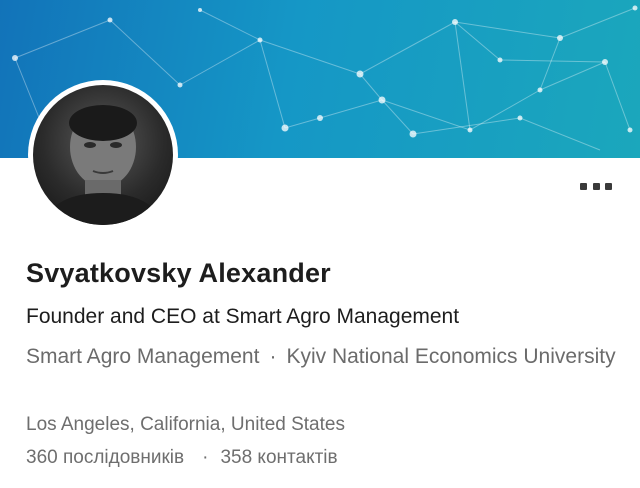 The height and width of the screenshot is (488, 640). Describe the element at coordinates (243, 316) in the screenshot. I see `profile-headline: Founder and CEO at Smart Agro Management` at that location.